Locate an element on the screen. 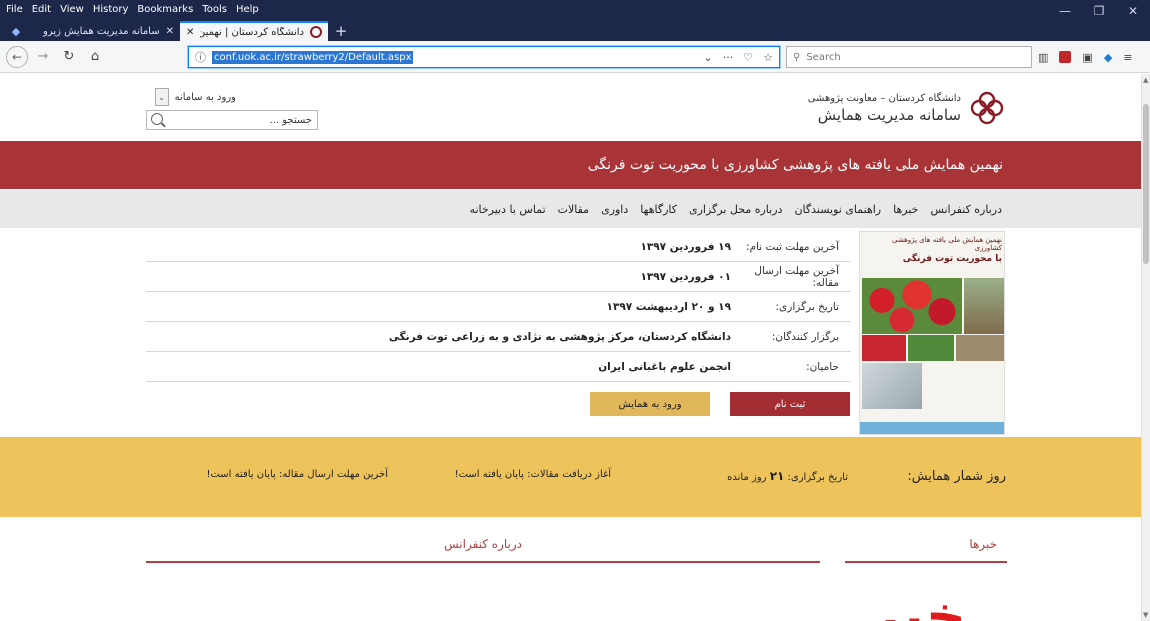 The width and height of the screenshot is (1150, 621). nav-author-guide: راهنمای نویسندگان is located at coordinates (837, 209).